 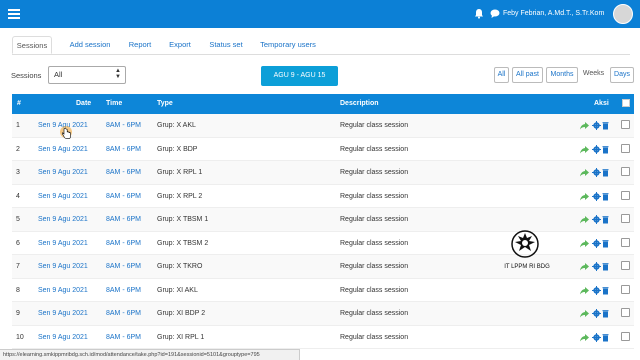 What do you see at coordinates (359, 103) in the screenshot?
I see `header-description: Description` at bounding box center [359, 103].